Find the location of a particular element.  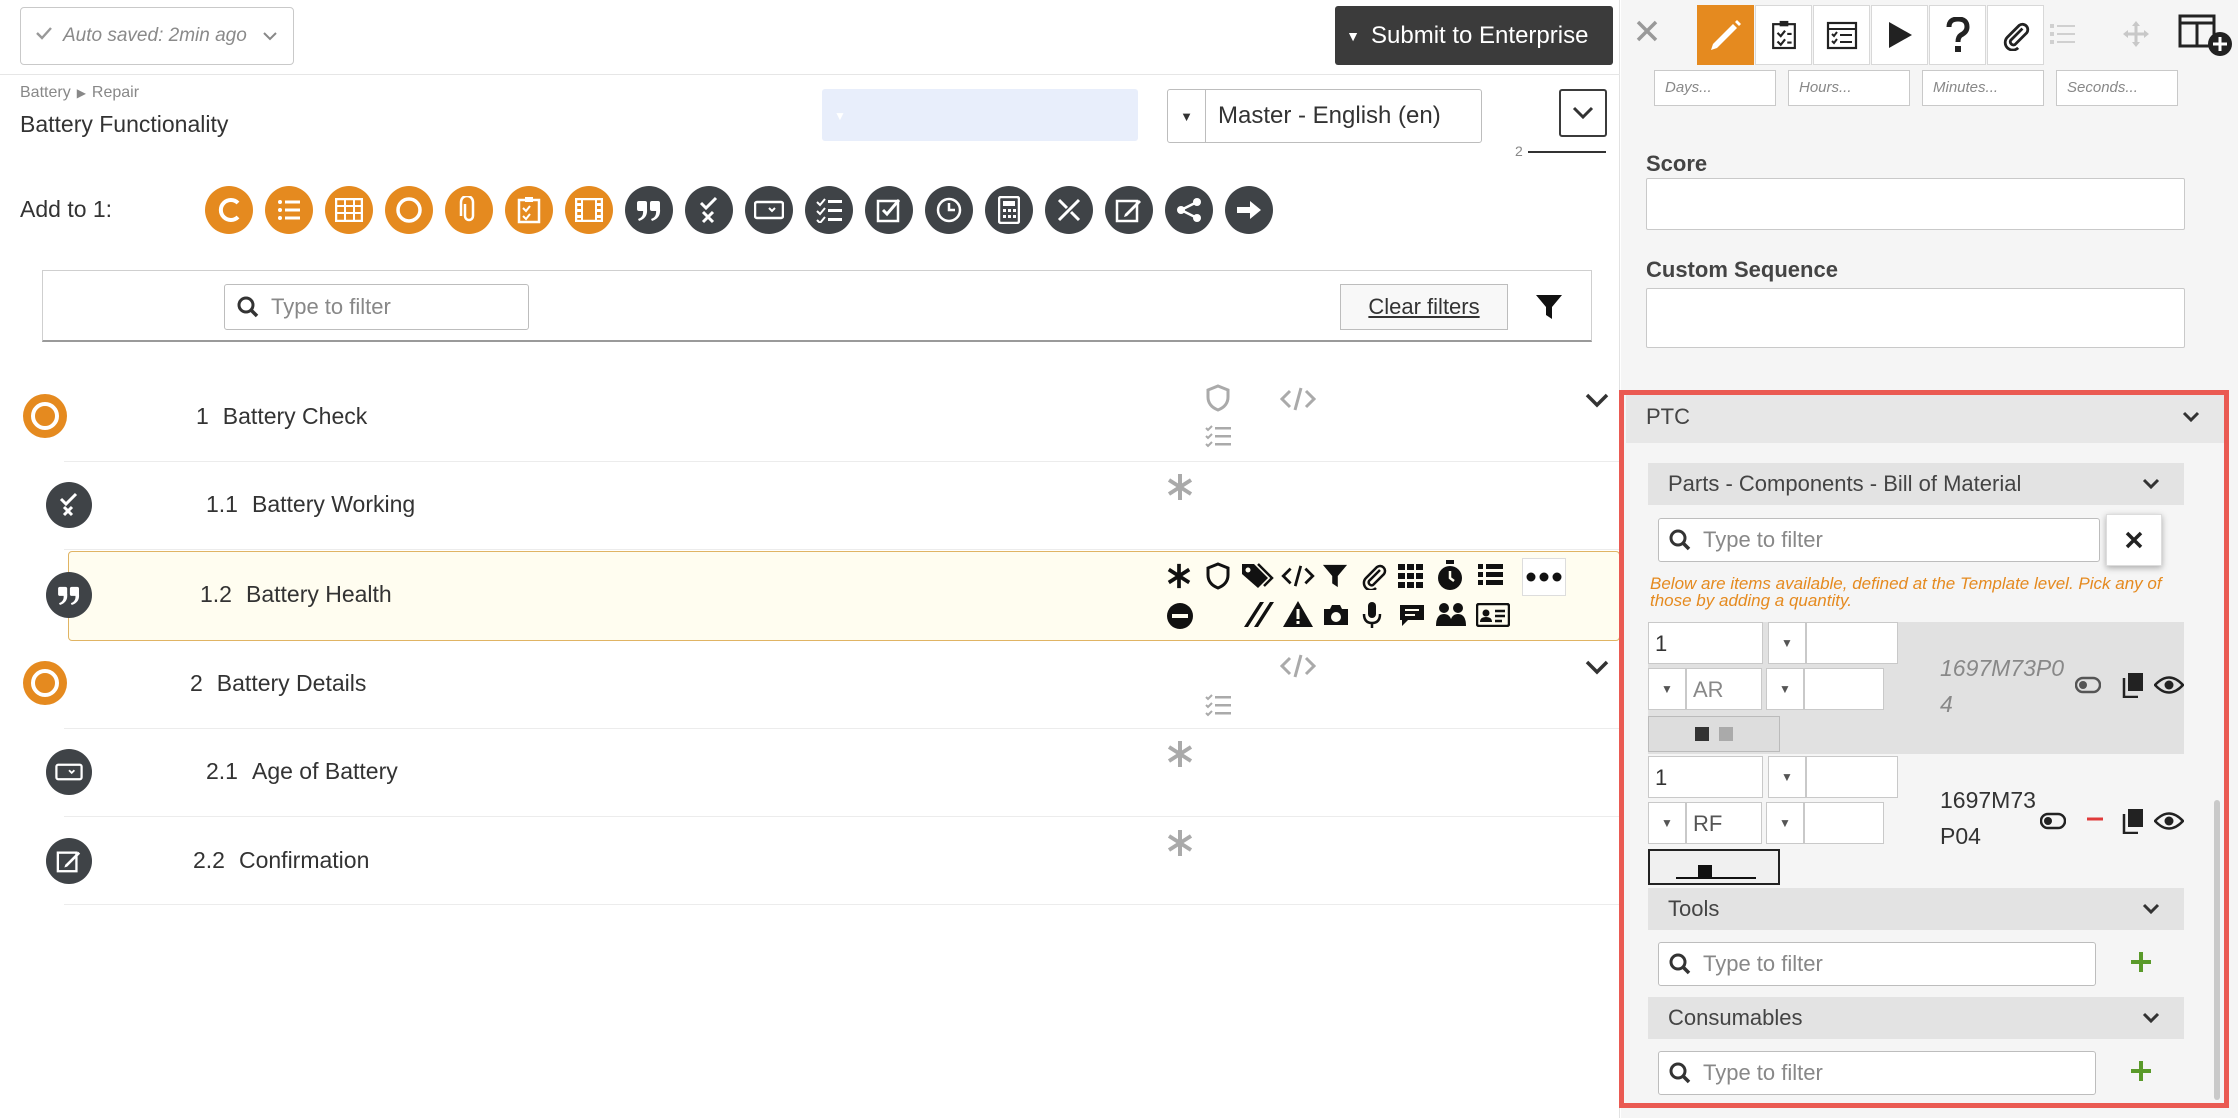

custom-sequence-input is located at coordinates (1915, 318).